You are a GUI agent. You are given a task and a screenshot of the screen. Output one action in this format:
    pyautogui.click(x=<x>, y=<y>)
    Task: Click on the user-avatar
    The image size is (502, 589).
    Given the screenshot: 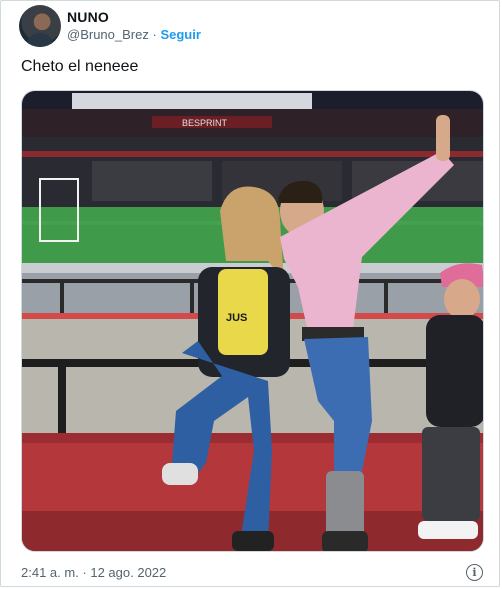 What is the action you would take?
    pyautogui.click(x=40, y=26)
    